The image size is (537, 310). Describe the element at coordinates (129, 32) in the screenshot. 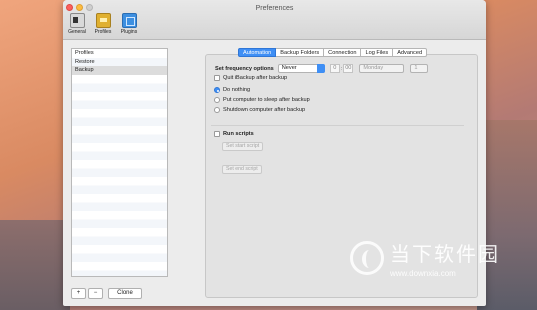

I see `toolbar-plugins-label: Plugins` at that location.